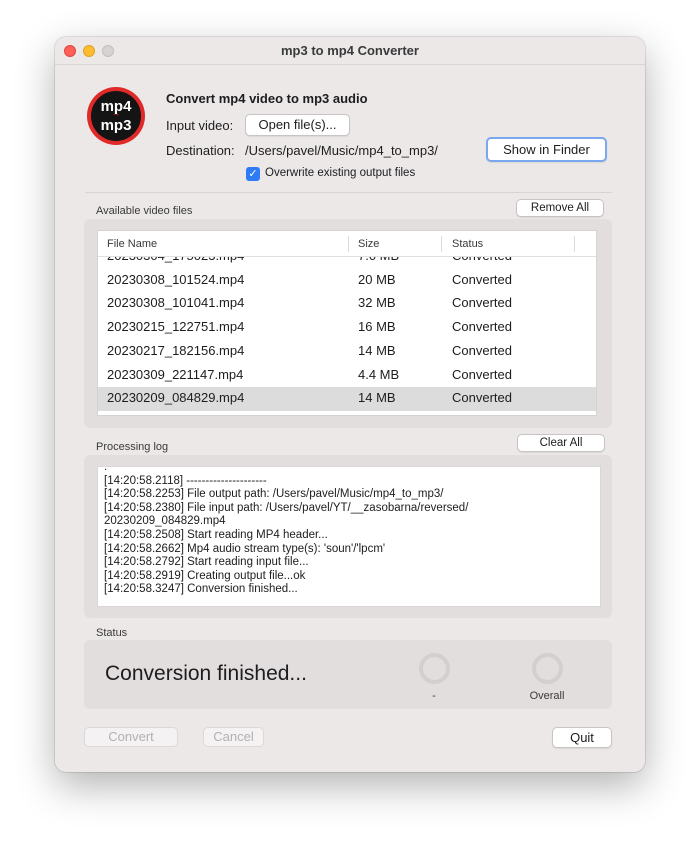 This screenshot has width=700, height=846. Describe the element at coordinates (347, 281) in the screenshot. I see `table-row: 20230308_101524.mp4 20 MB Converted` at that location.